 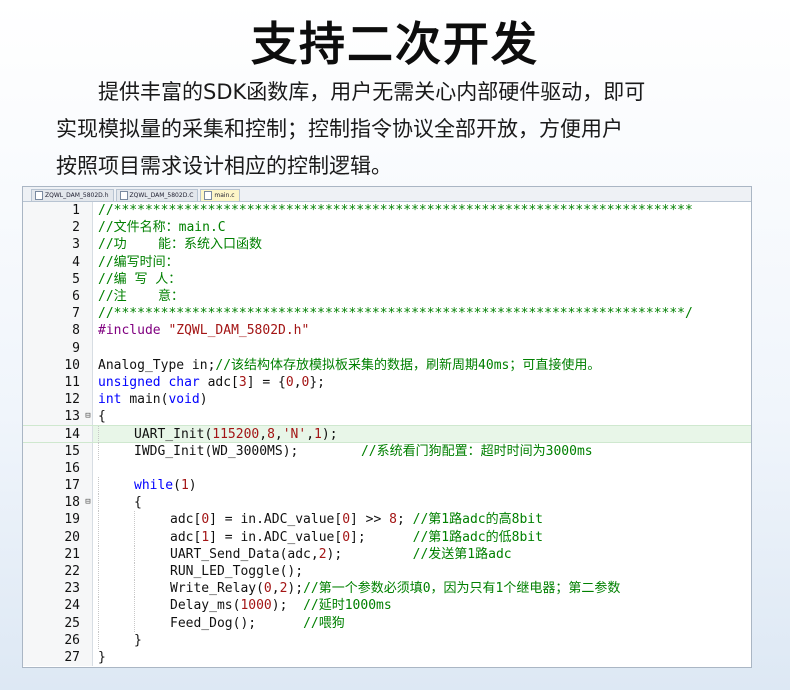 I want to click on code-token: void, so click(x=184, y=400).